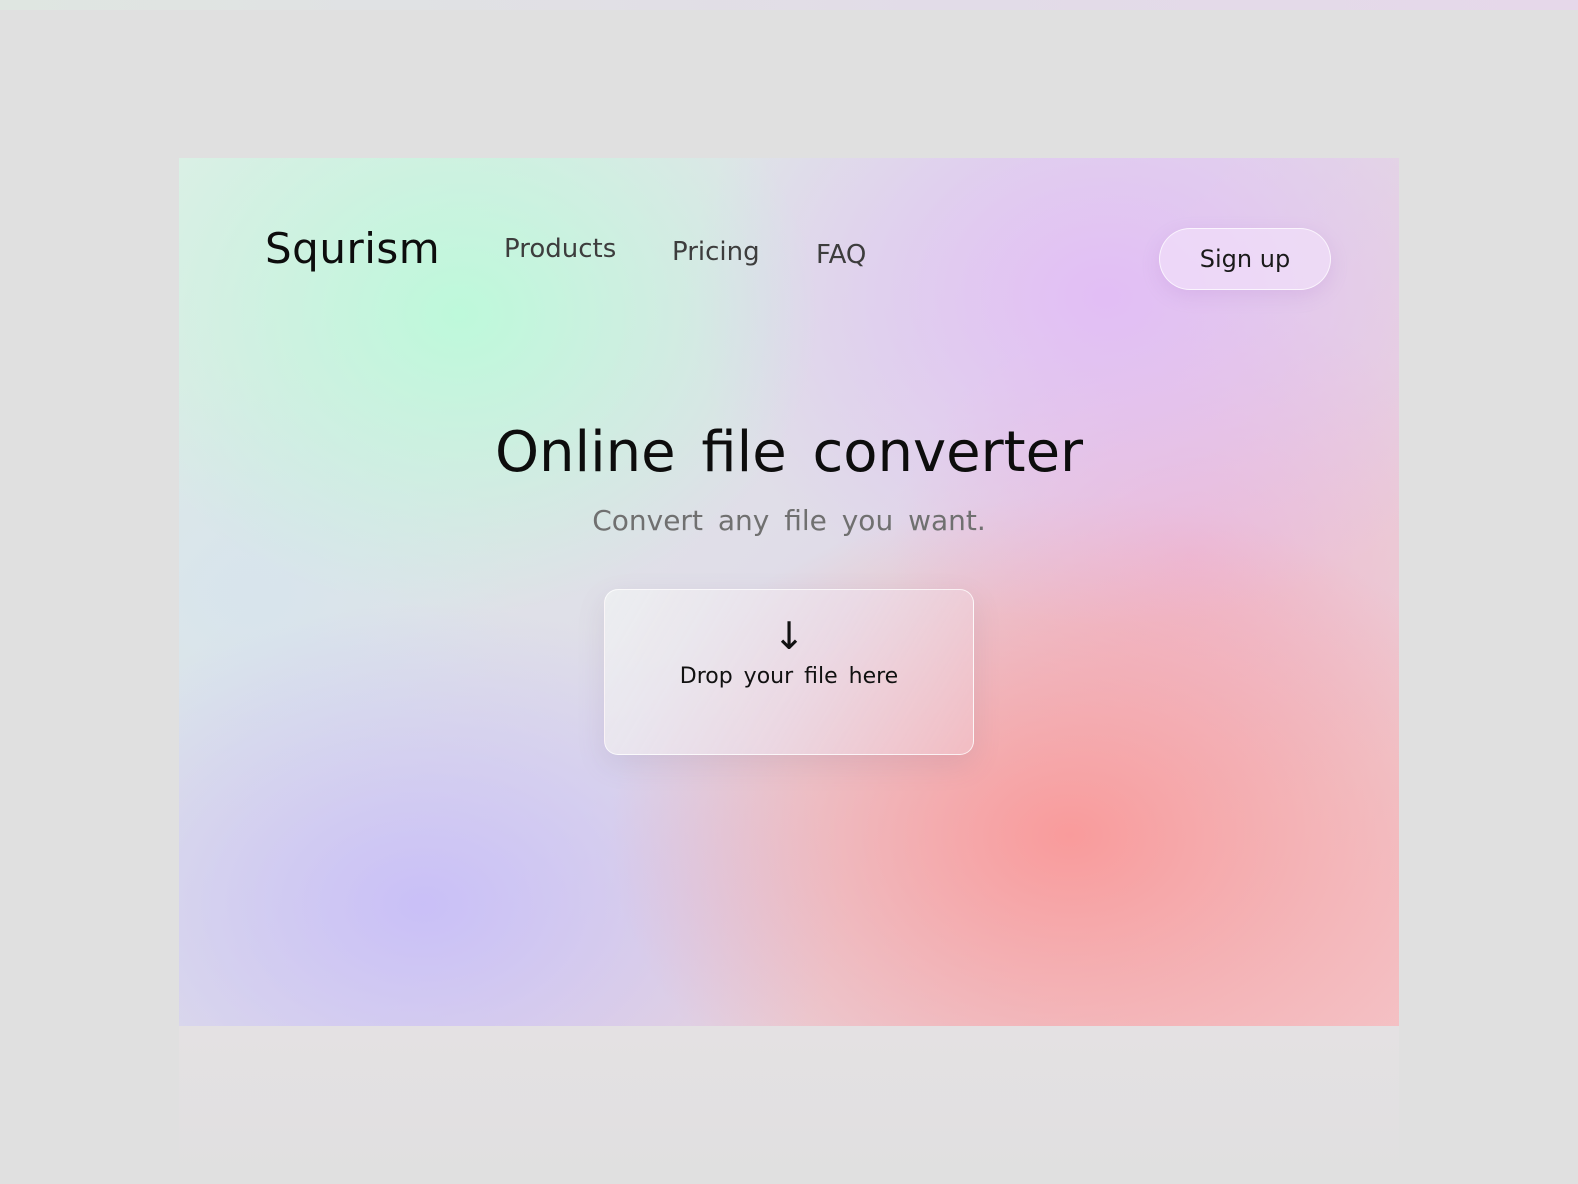  I want to click on hero-reflection, so click(789, 1105).